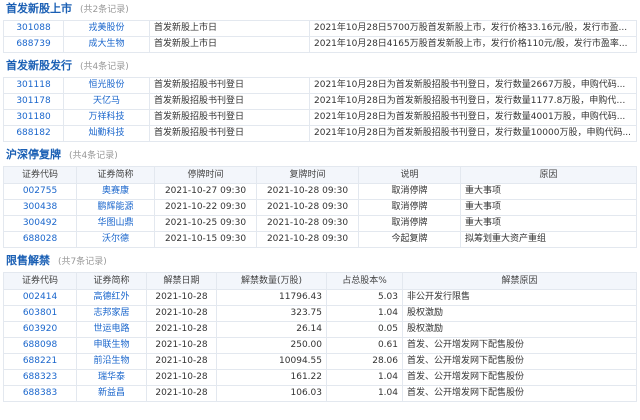 The width and height of the screenshot is (640, 420). What do you see at coordinates (364, 345) in the screenshot?
I see `unlock-percent: 0.61` at bounding box center [364, 345].